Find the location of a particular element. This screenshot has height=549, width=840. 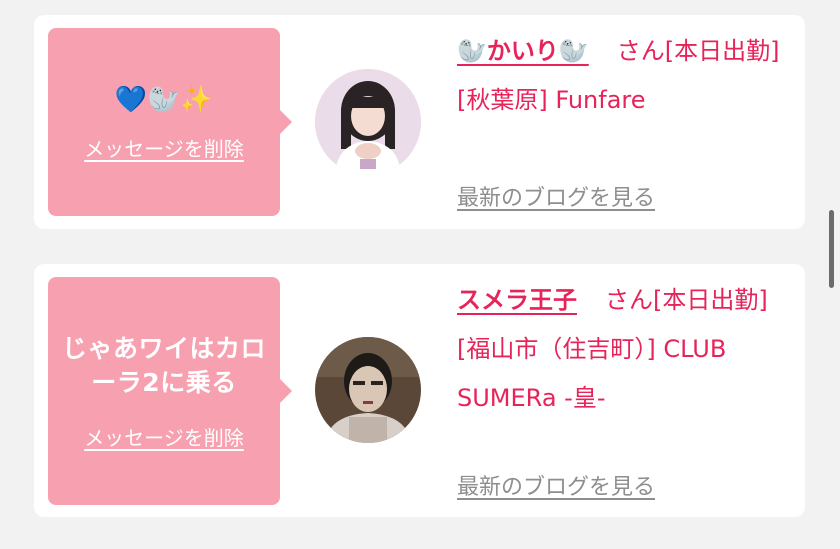

message-bubble: じゃあワイはカローラ2に乗る メッセージを削除 is located at coordinates (170, 391).